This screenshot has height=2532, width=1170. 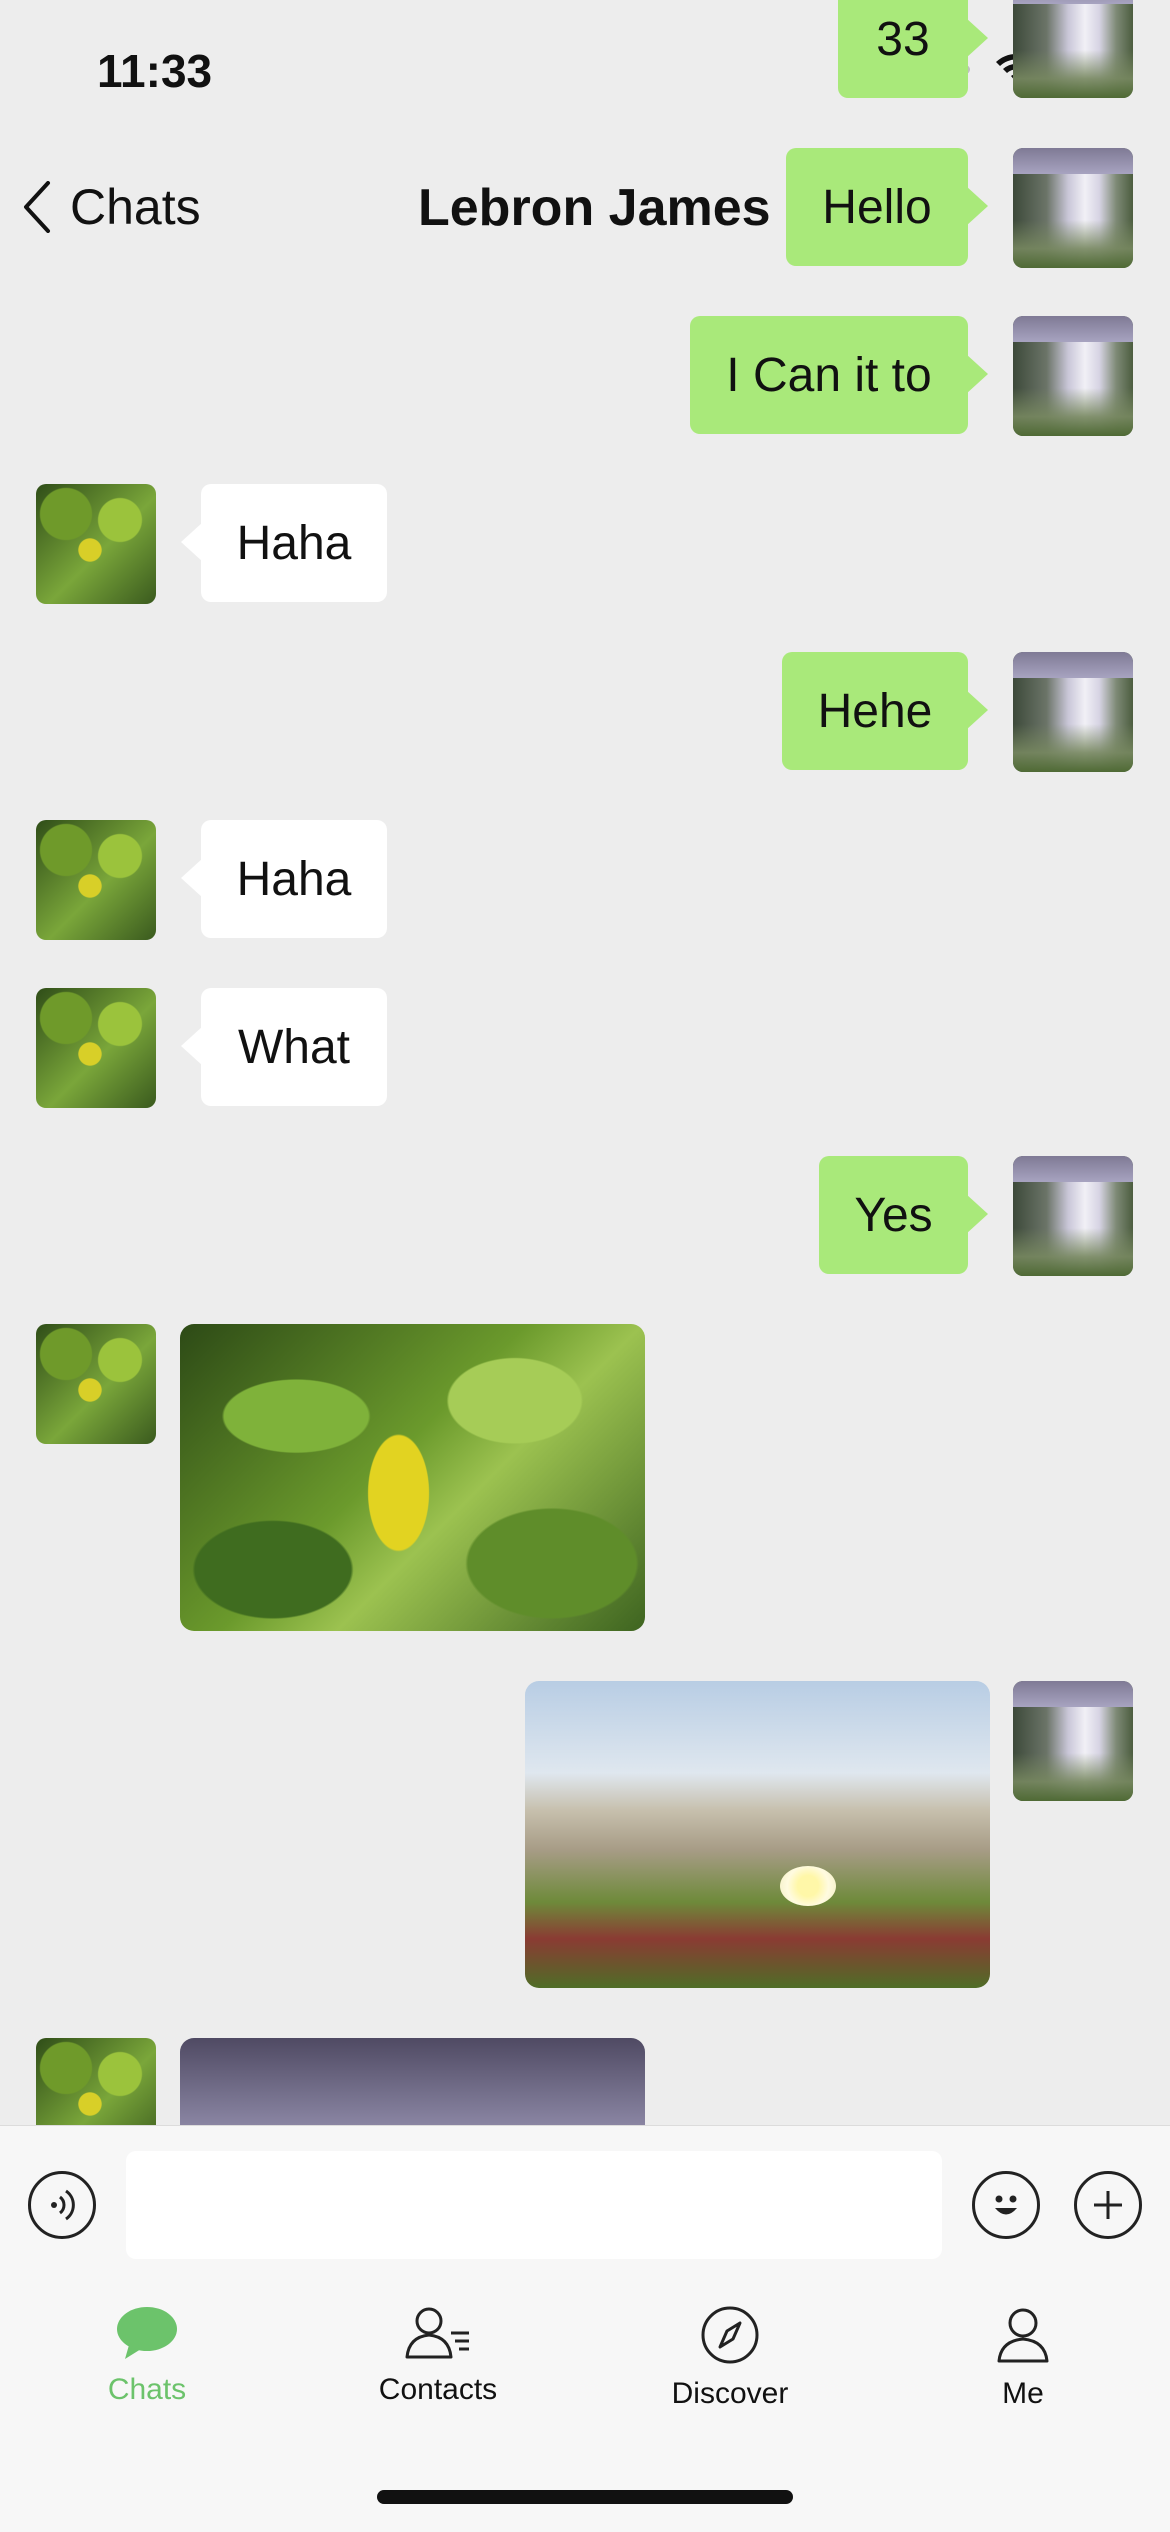 I want to click on message-bubble: 33, so click(x=913, y=49).